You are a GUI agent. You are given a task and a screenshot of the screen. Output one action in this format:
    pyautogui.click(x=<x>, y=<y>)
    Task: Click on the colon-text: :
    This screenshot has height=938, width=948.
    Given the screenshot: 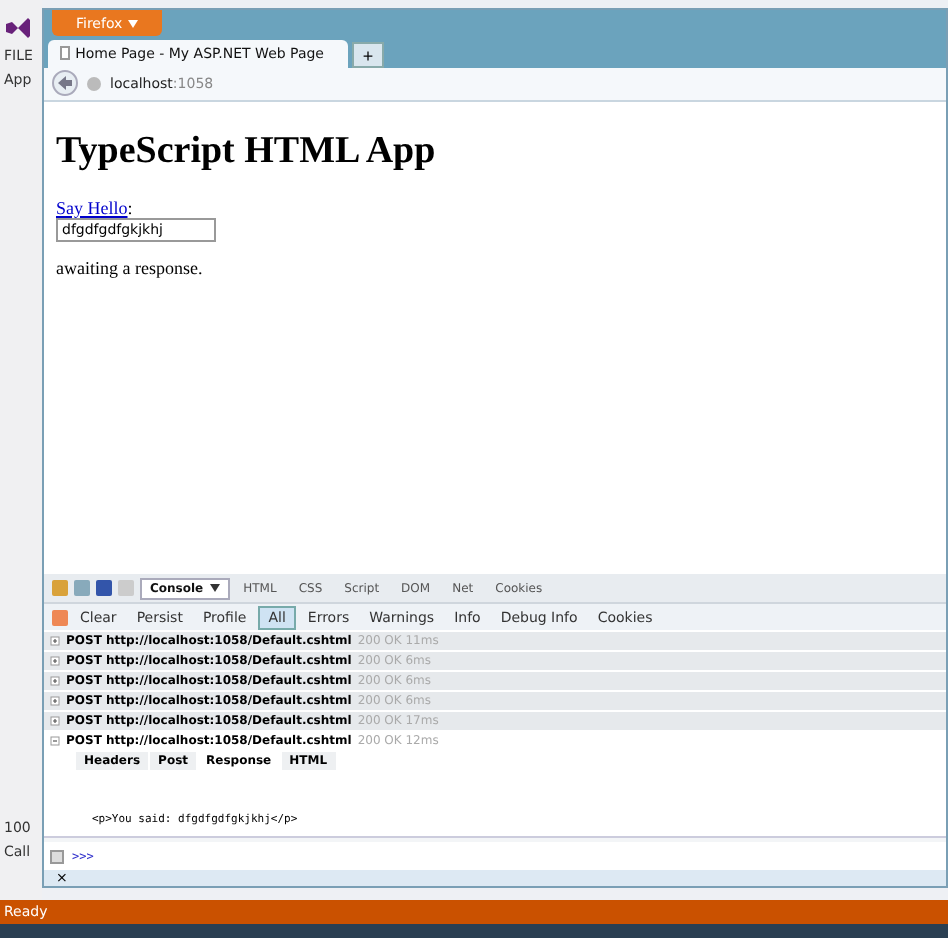 What is the action you would take?
    pyautogui.click(x=130, y=207)
    